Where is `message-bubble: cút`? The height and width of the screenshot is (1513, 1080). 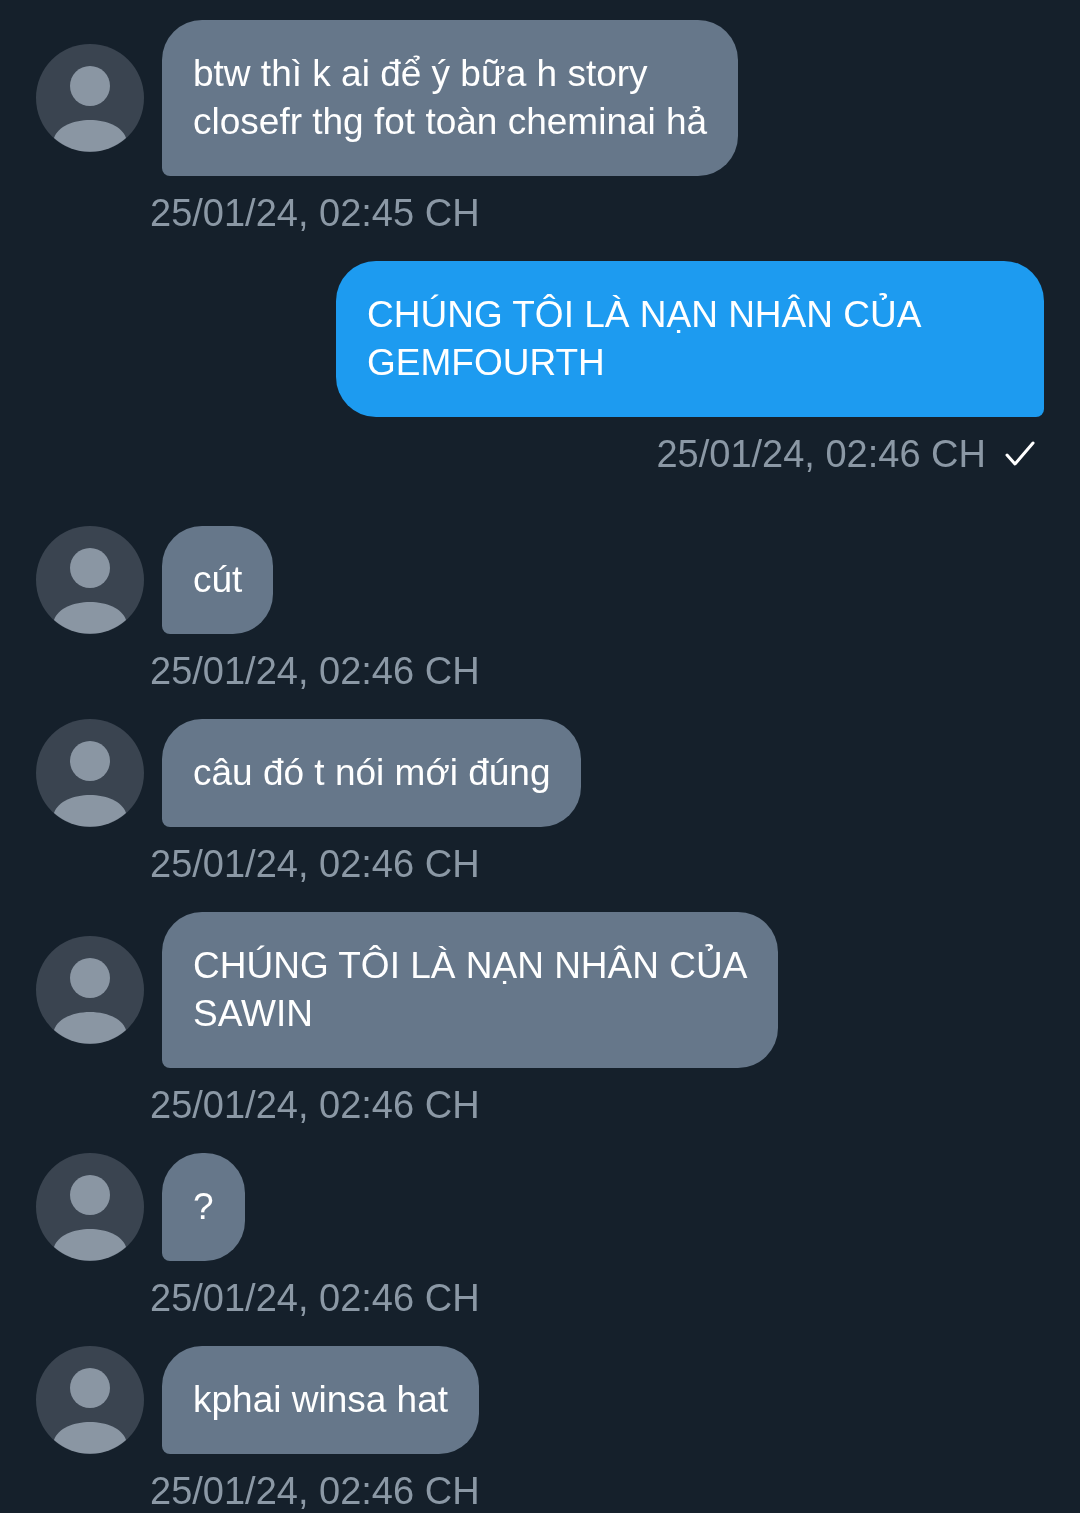
message-bubble: cút is located at coordinates (218, 580).